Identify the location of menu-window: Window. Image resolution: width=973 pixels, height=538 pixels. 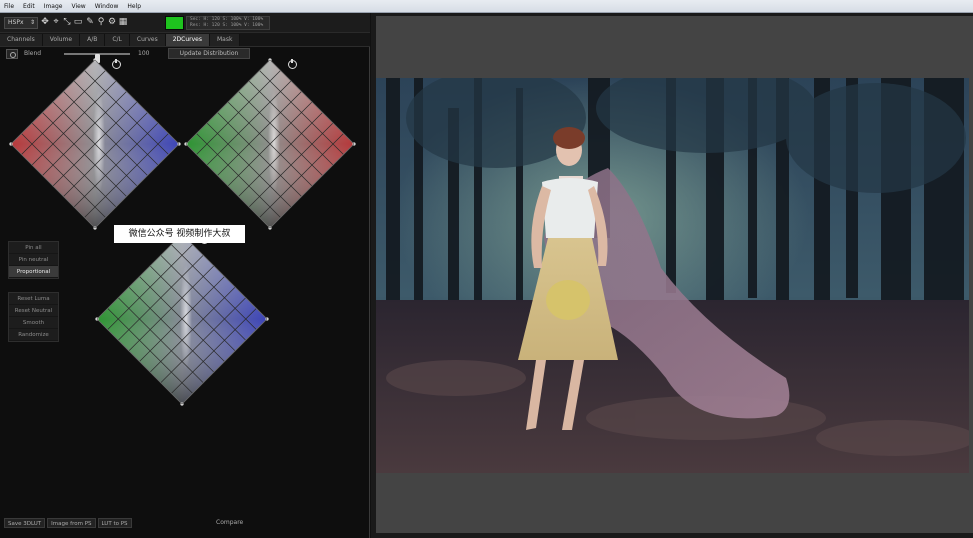
(107, 6).